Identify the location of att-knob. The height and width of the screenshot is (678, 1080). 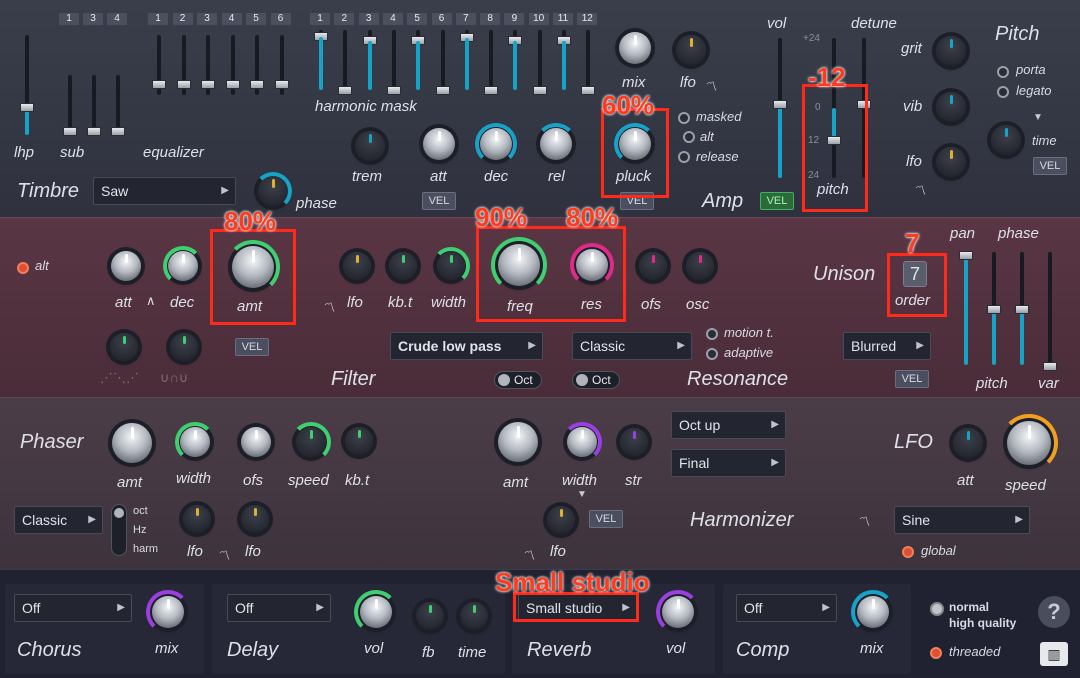
(439, 144).